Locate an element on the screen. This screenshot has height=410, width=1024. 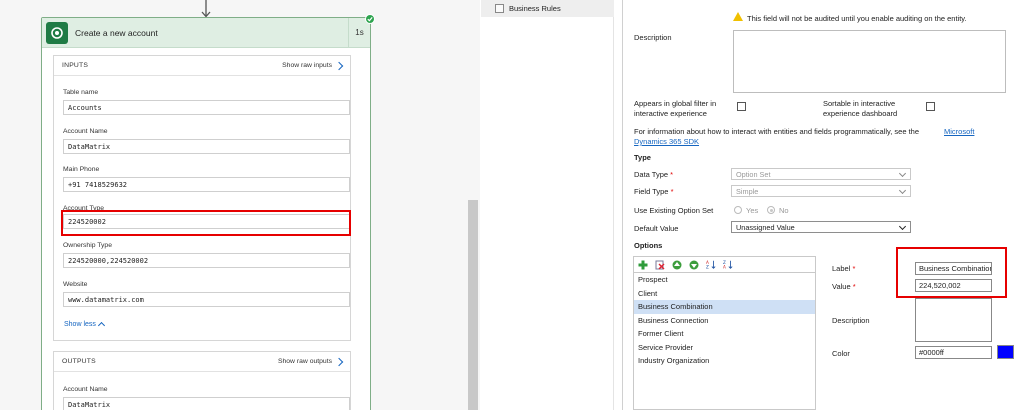
field-value-table-name: Accounts is located at coordinates (206, 107).